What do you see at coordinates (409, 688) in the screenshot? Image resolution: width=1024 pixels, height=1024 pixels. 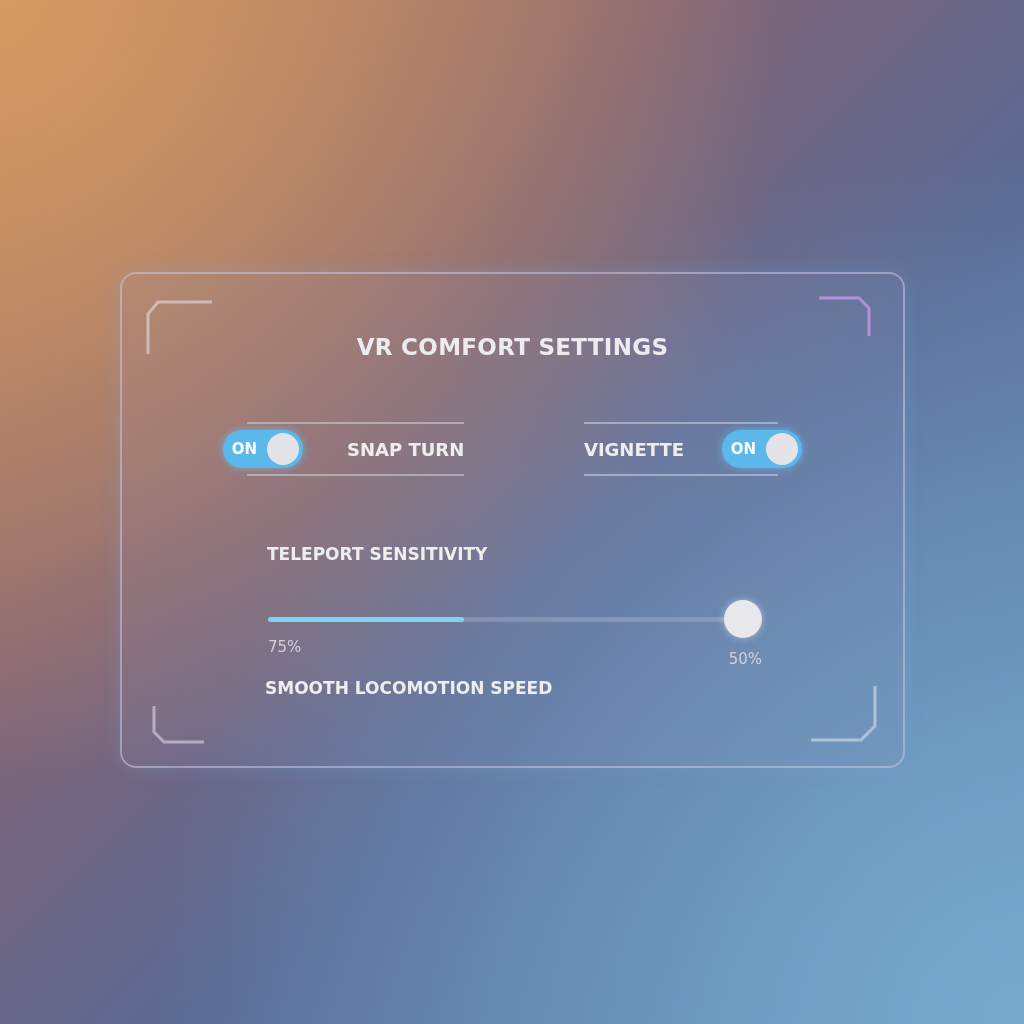 I see `setting-label: SMOOTH LOCOMOTION SPEED` at bounding box center [409, 688].